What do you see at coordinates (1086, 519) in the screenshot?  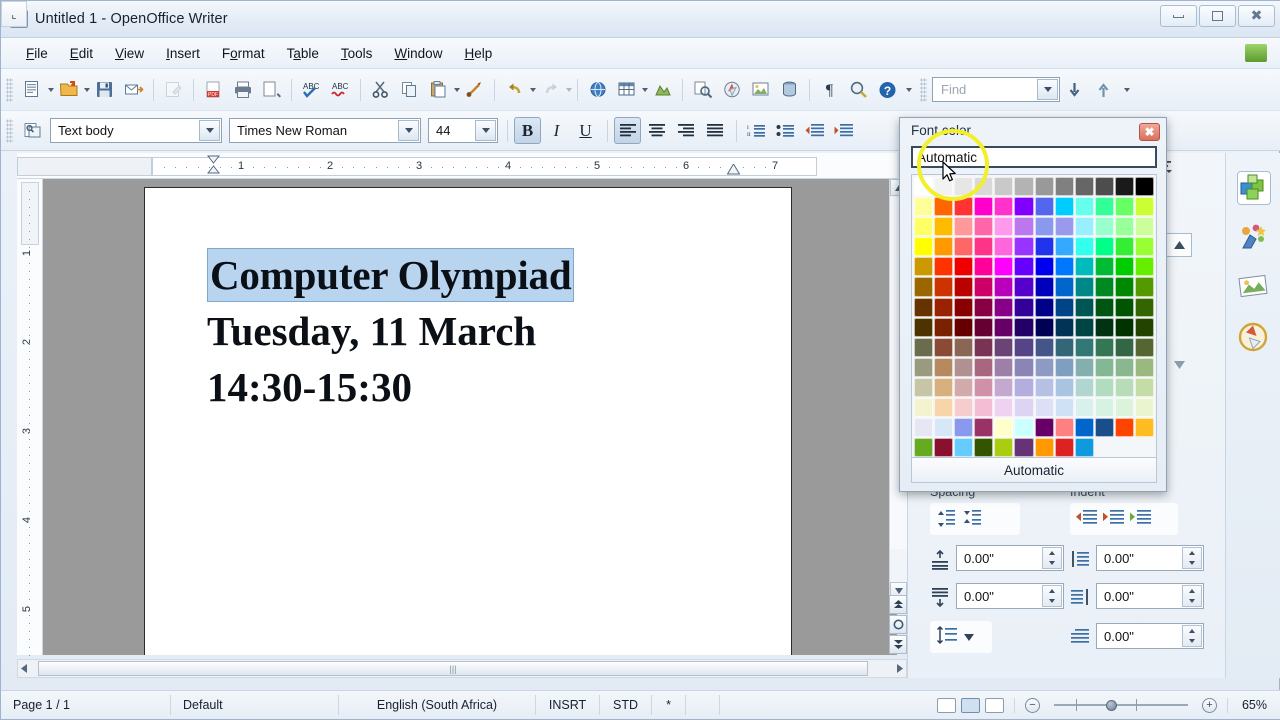 I see `increase-indent-icon` at bounding box center [1086, 519].